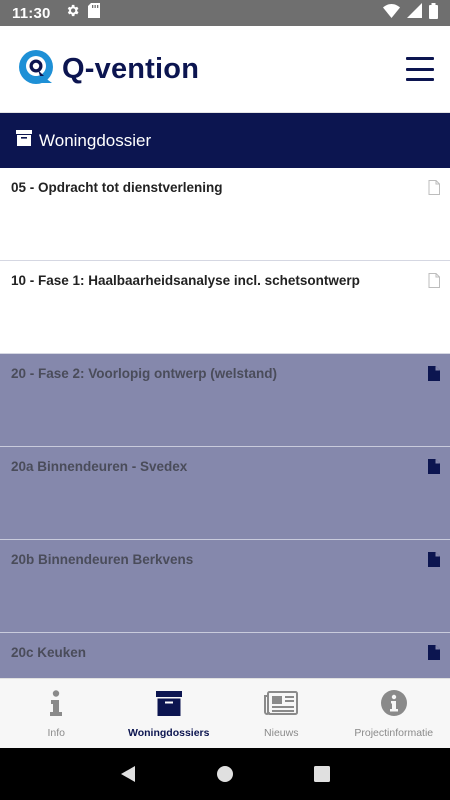  I want to click on logo: Q-vention, so click(108, 69).